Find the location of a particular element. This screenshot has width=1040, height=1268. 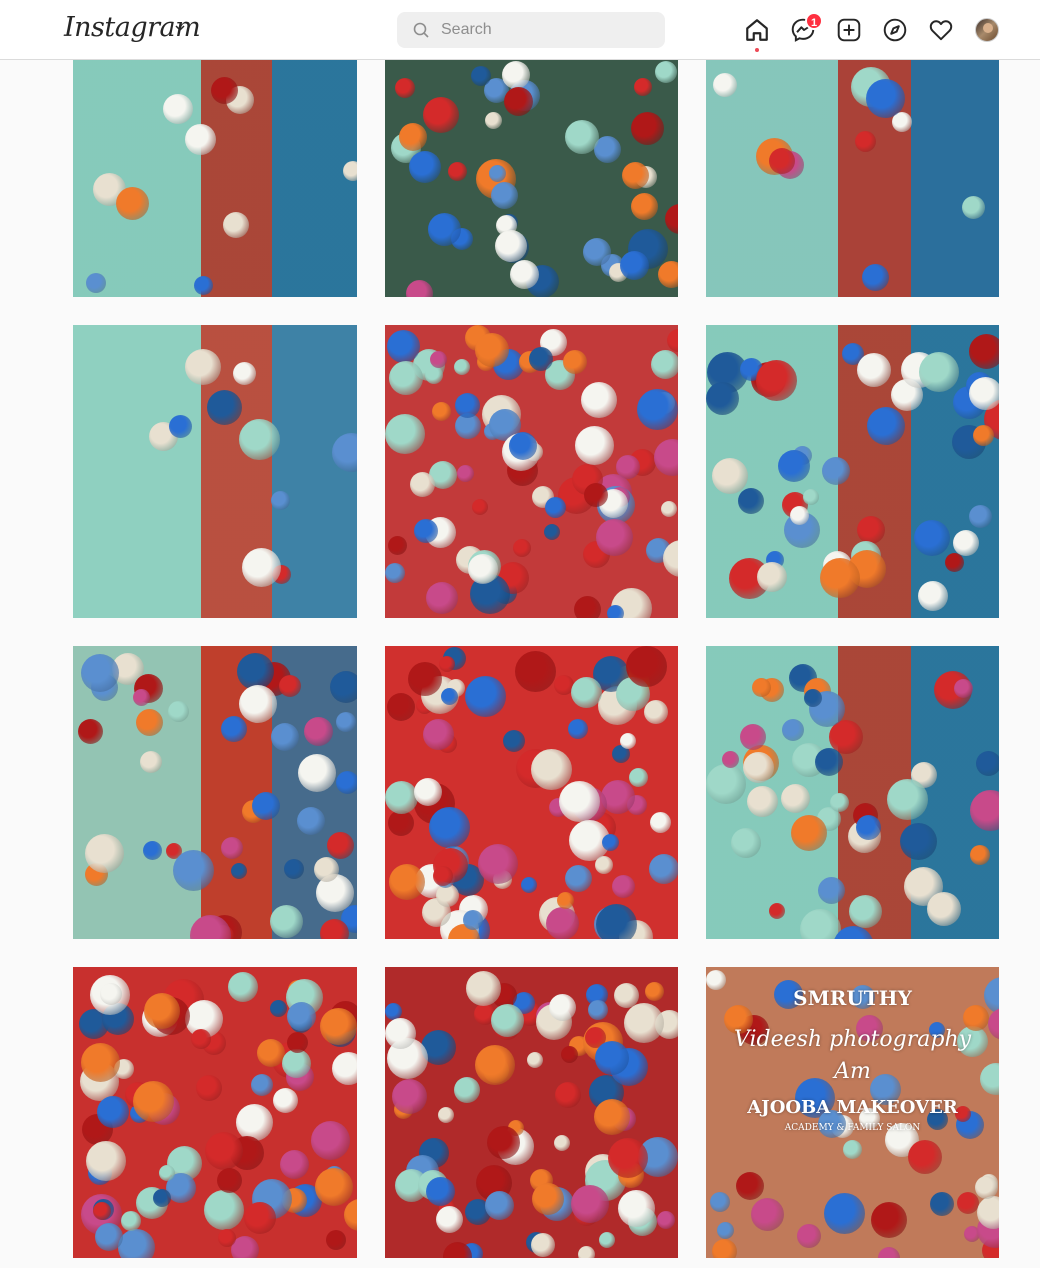

watermark-line1: SMRUTHY is located at coordinates (852, 998).